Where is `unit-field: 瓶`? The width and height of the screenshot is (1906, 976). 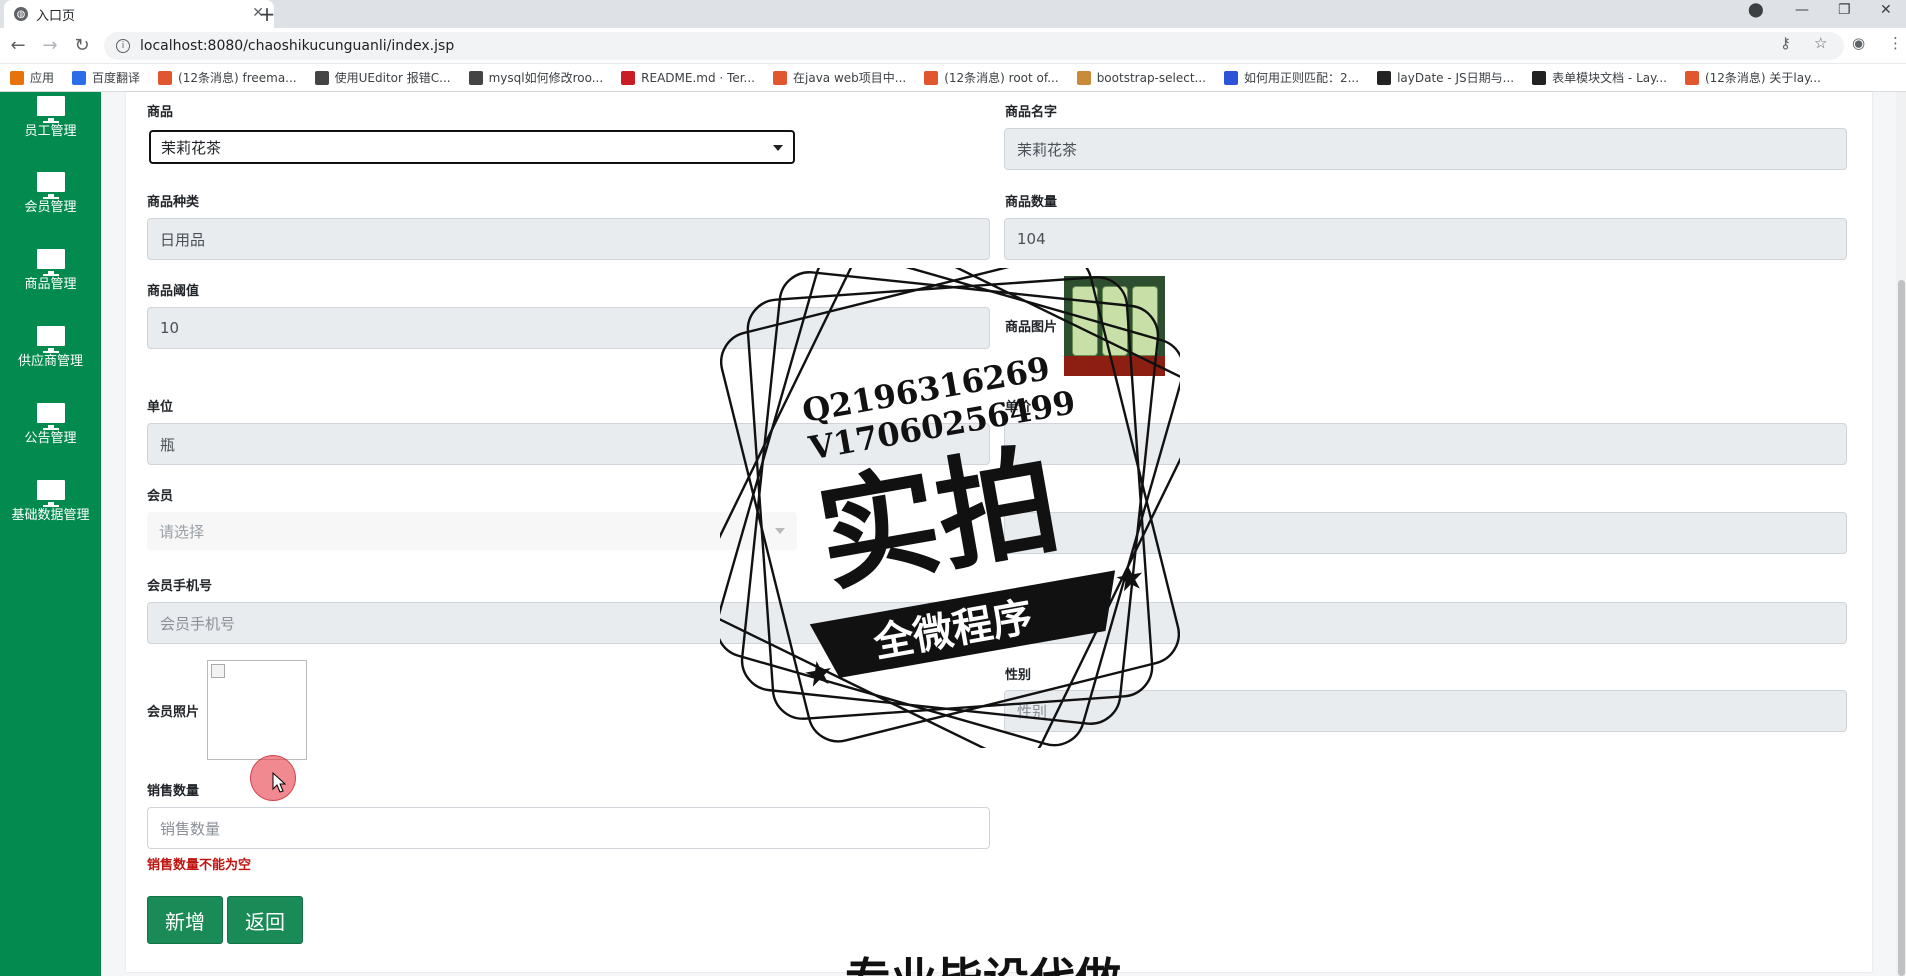 unit-field: 瓶 is located at coordinates (568, 444).